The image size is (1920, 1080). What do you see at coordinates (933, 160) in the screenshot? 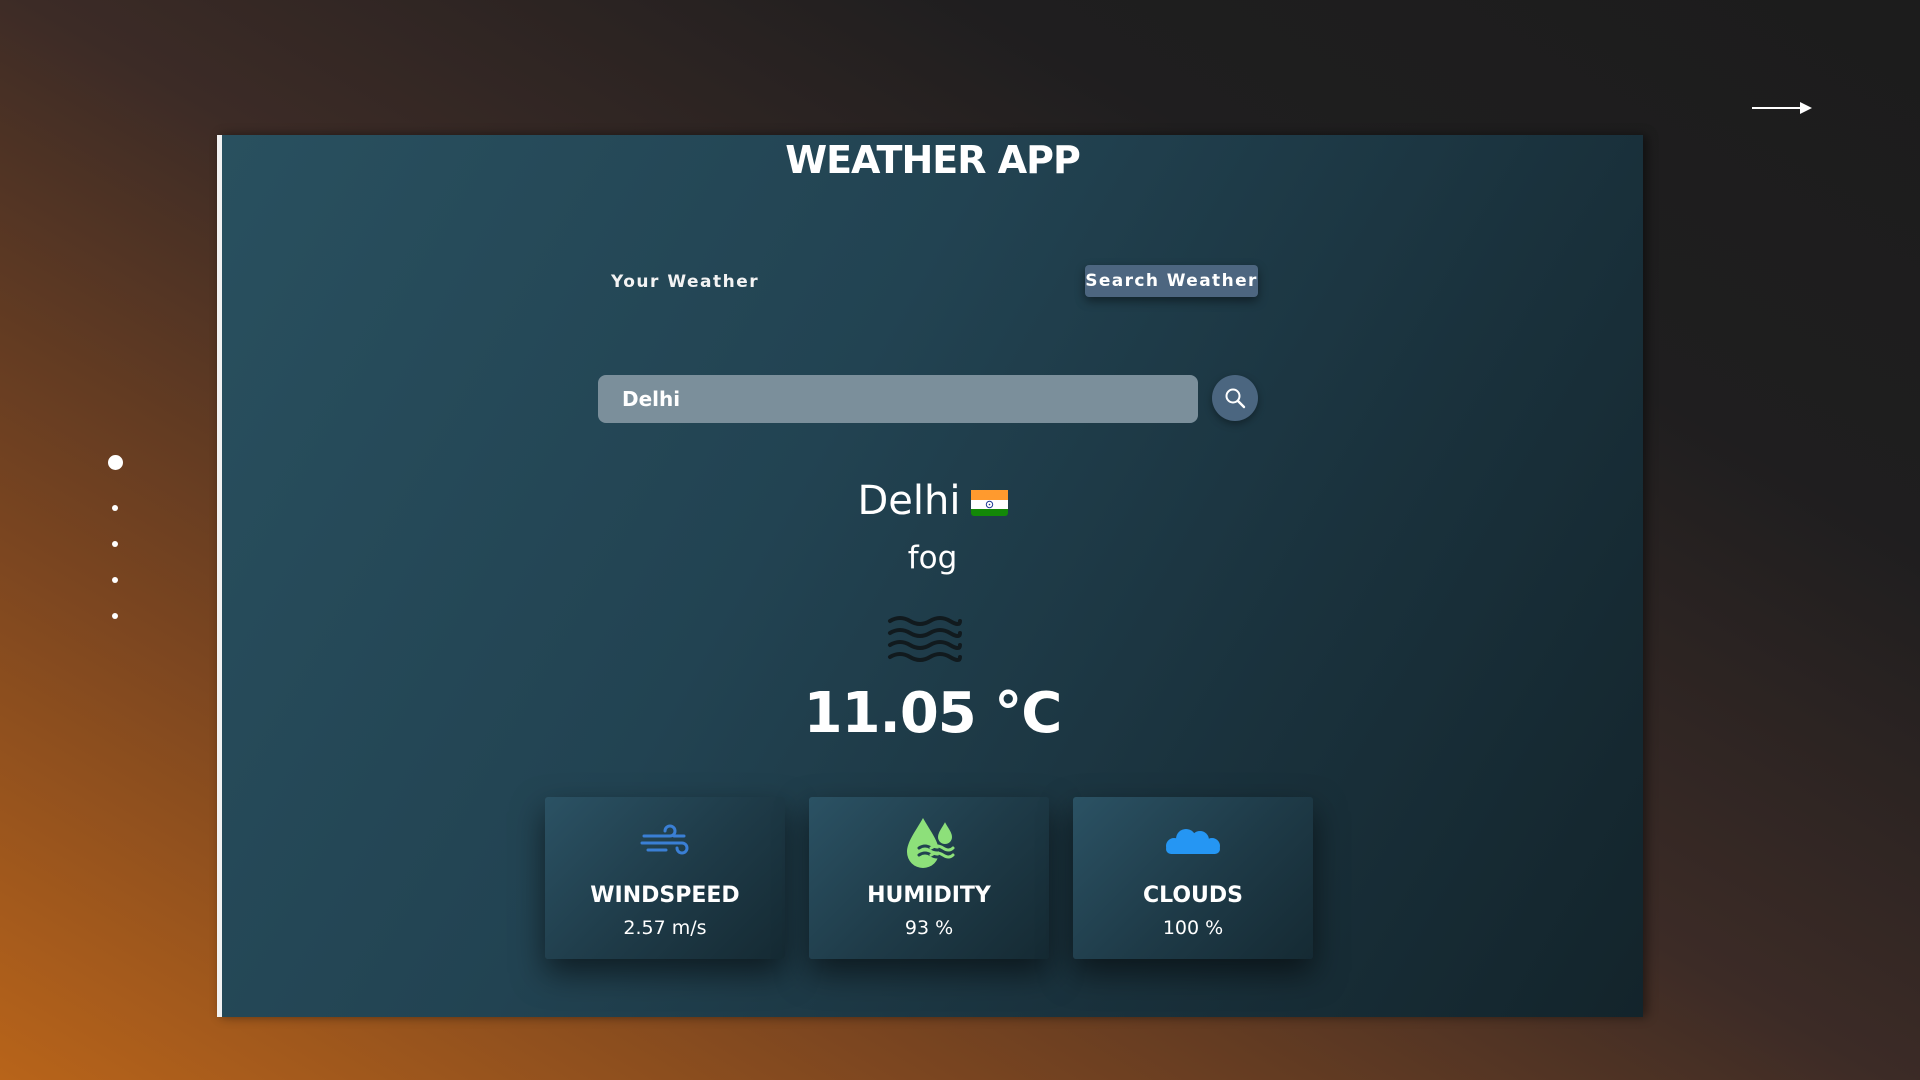
I see `app-title: WEATHER APP` at bounding box center [933, 160].